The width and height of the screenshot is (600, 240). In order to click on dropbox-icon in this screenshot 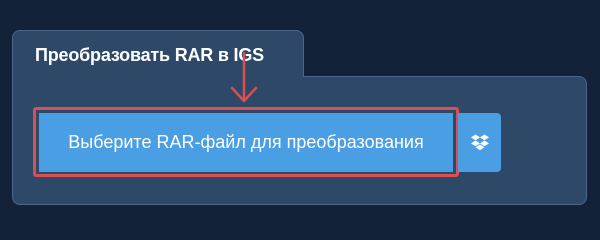, I will do `click(479, 142)`.